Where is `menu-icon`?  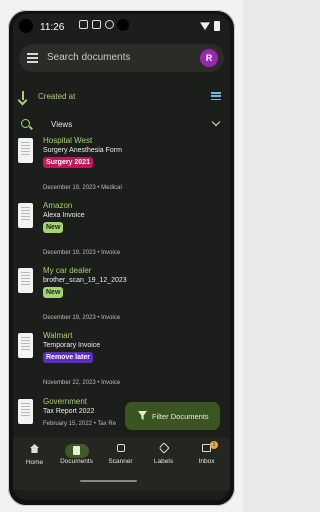
menu-icon is located at coordinates (32, 58).